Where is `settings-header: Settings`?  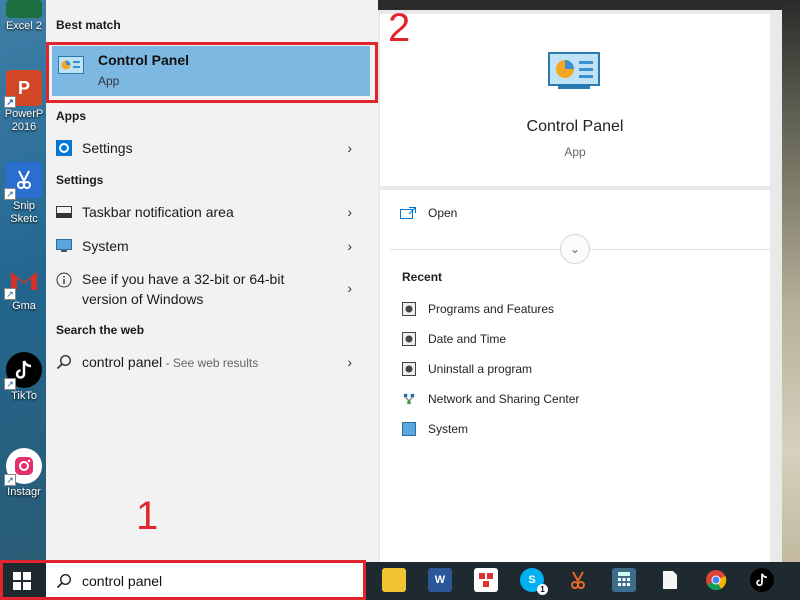 settings-header: Settings is located at coordinates (80, 180).